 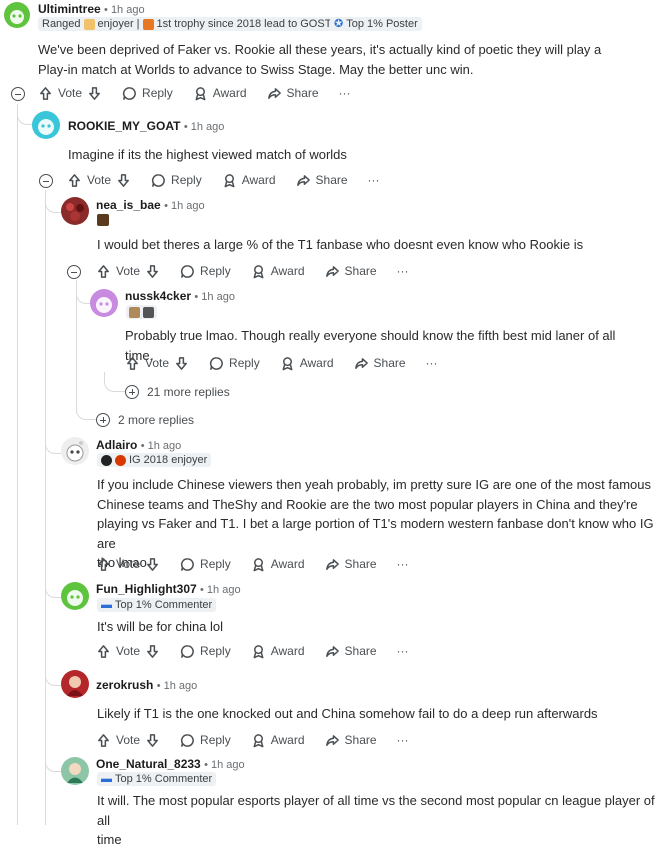 I want to click on flair-text: enjoyer |, so click(x=118, y=24).